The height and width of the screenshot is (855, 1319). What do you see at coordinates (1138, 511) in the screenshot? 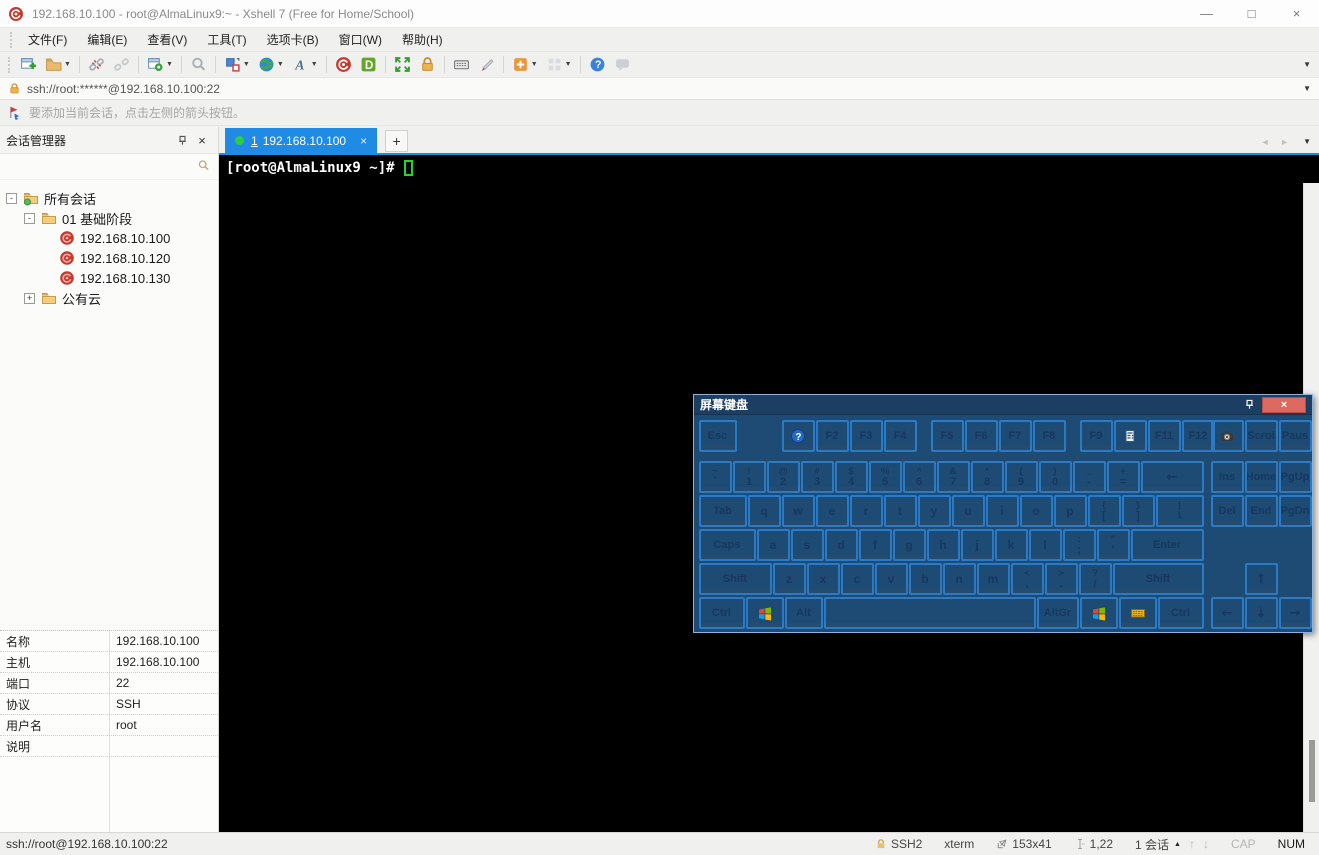
I see `key-]: }]` at bounding box center [1138, 511].